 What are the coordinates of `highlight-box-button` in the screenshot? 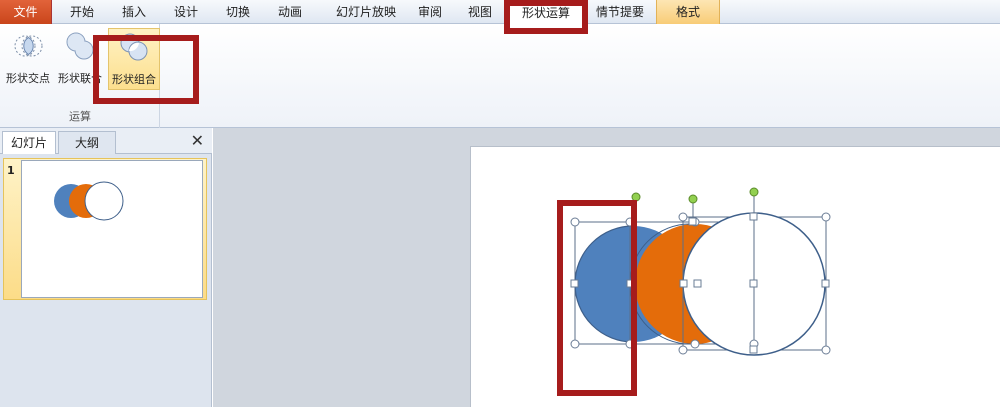 It's located at (146, 69).